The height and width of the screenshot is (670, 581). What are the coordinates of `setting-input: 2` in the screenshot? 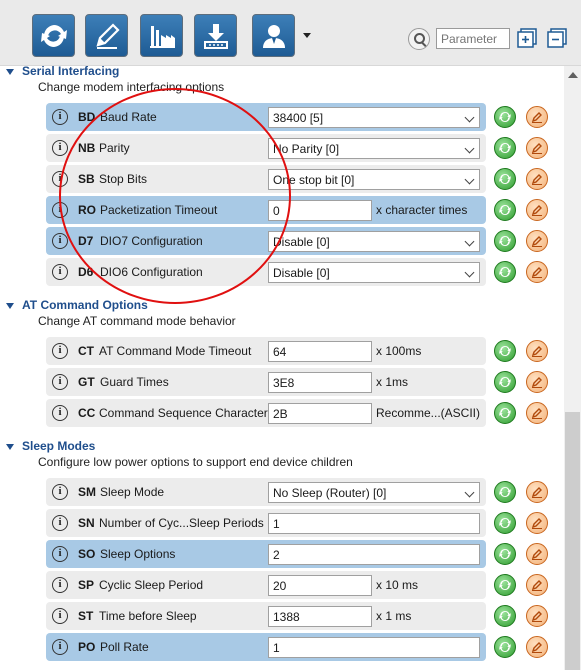 It's located at (374, 554).